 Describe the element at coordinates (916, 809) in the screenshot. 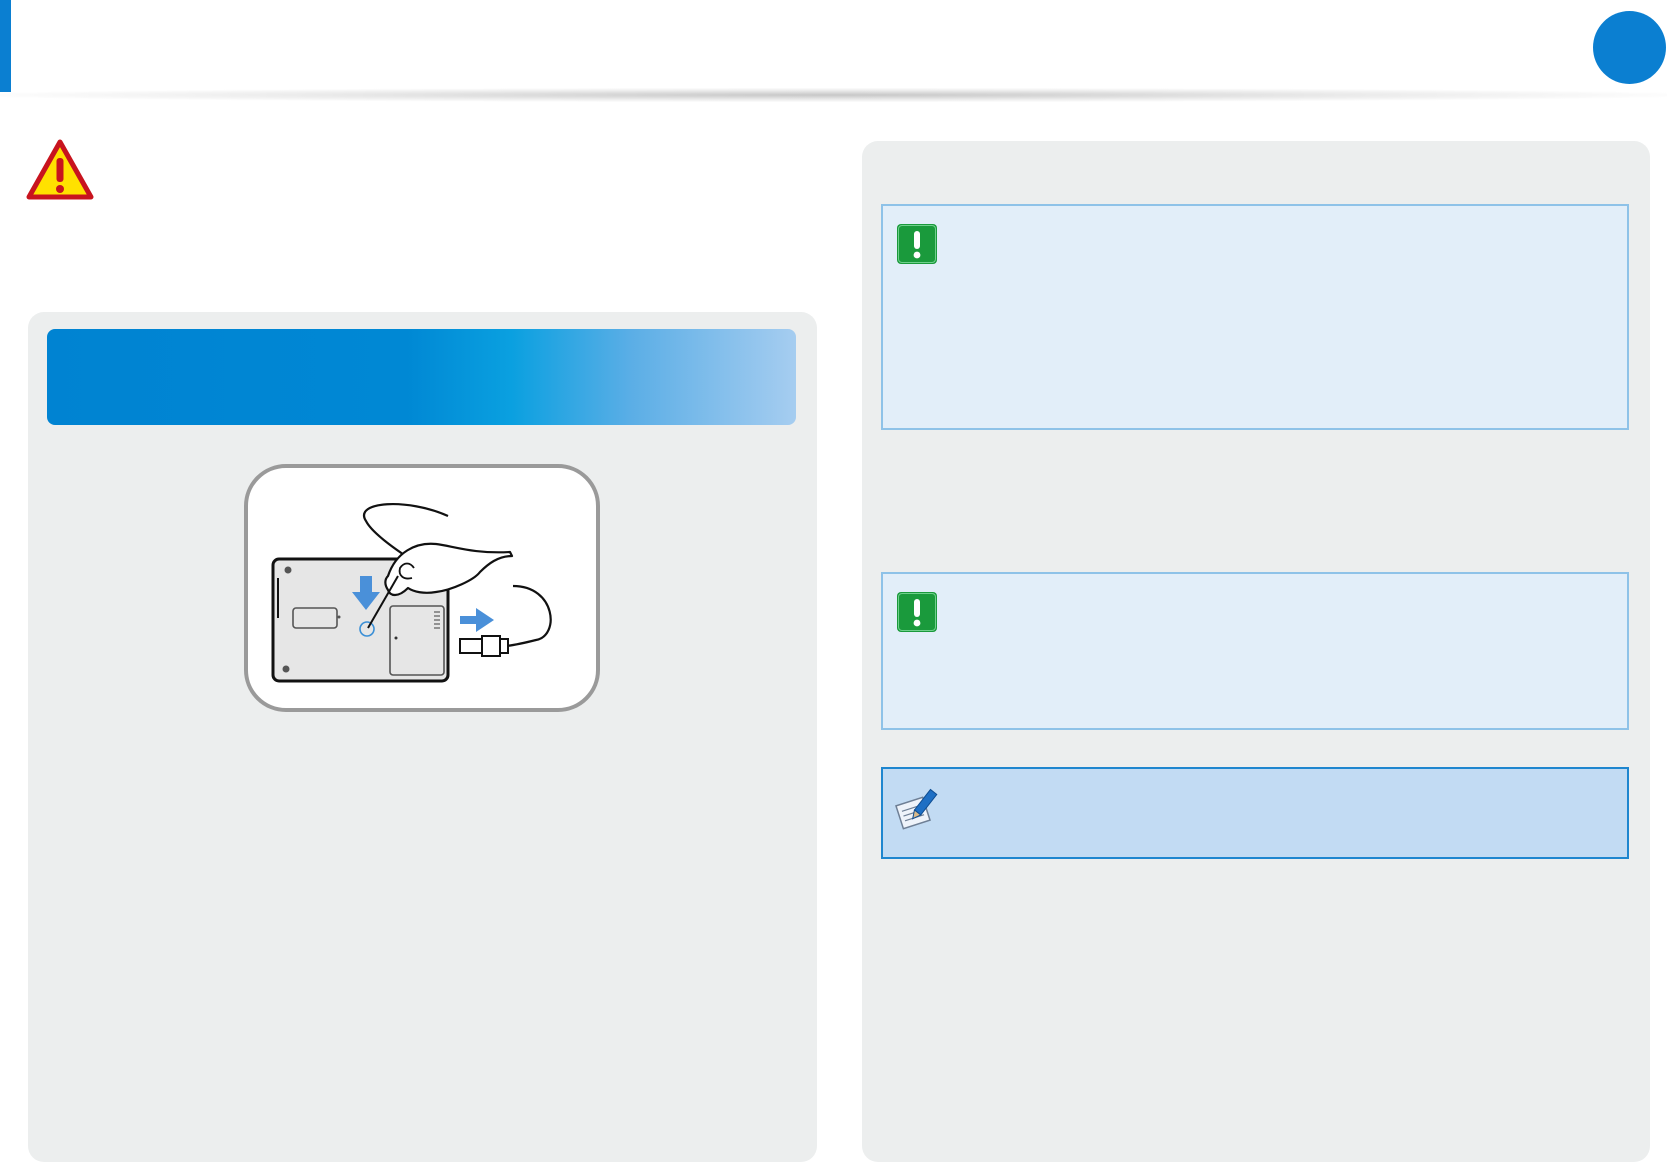

I see `note-pencil-icon` at that location.